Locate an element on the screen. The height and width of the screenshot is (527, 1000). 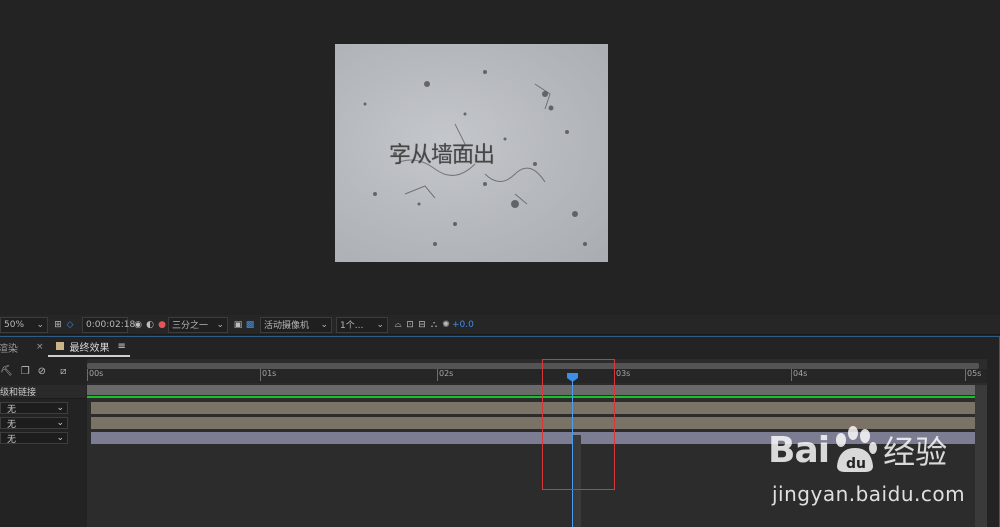
views-select: 1个... ⌄ is located at coordinates (362, 324).